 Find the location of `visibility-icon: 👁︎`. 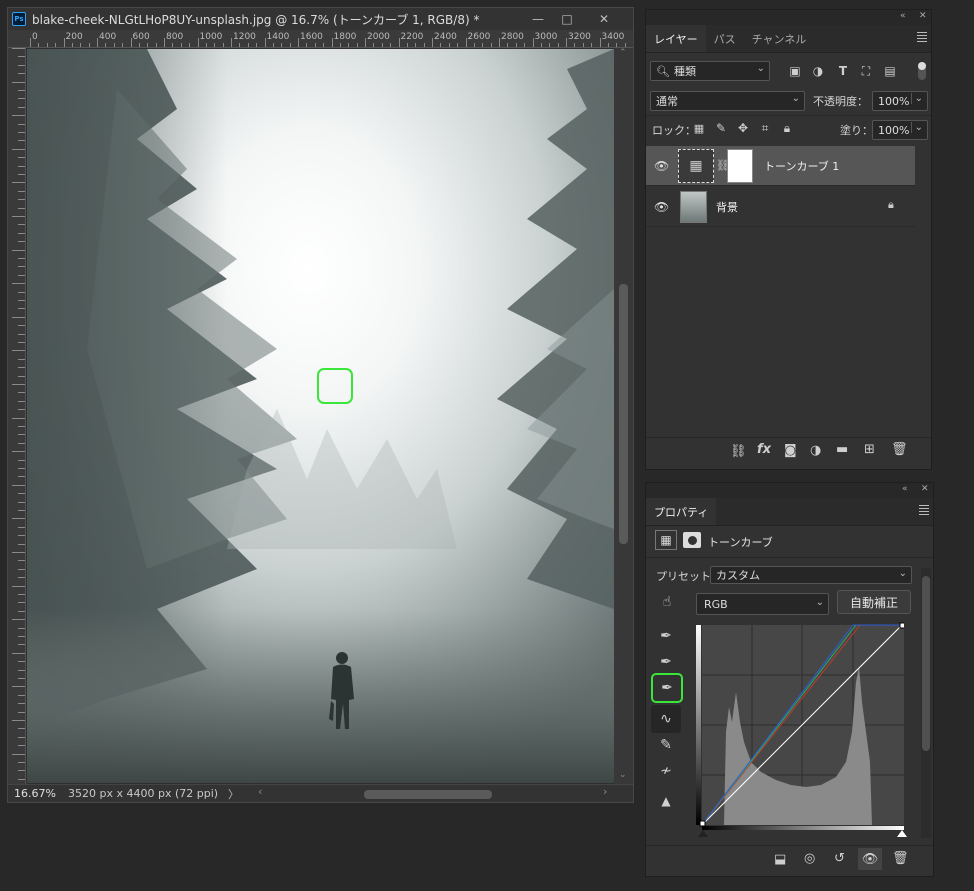

visibility-icon: 👁︎ is located at coordinates (870, 859).